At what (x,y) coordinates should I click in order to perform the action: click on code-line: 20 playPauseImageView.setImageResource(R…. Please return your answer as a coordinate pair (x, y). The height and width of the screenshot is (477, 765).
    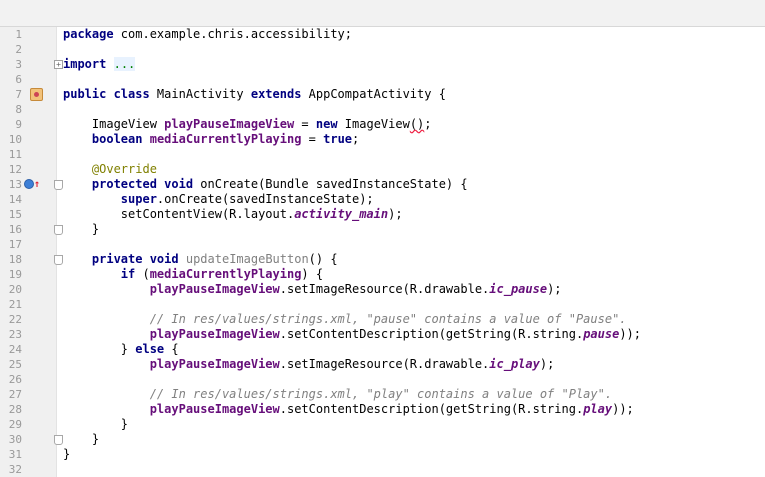
    Looking at the image, I should click on (382, 289).